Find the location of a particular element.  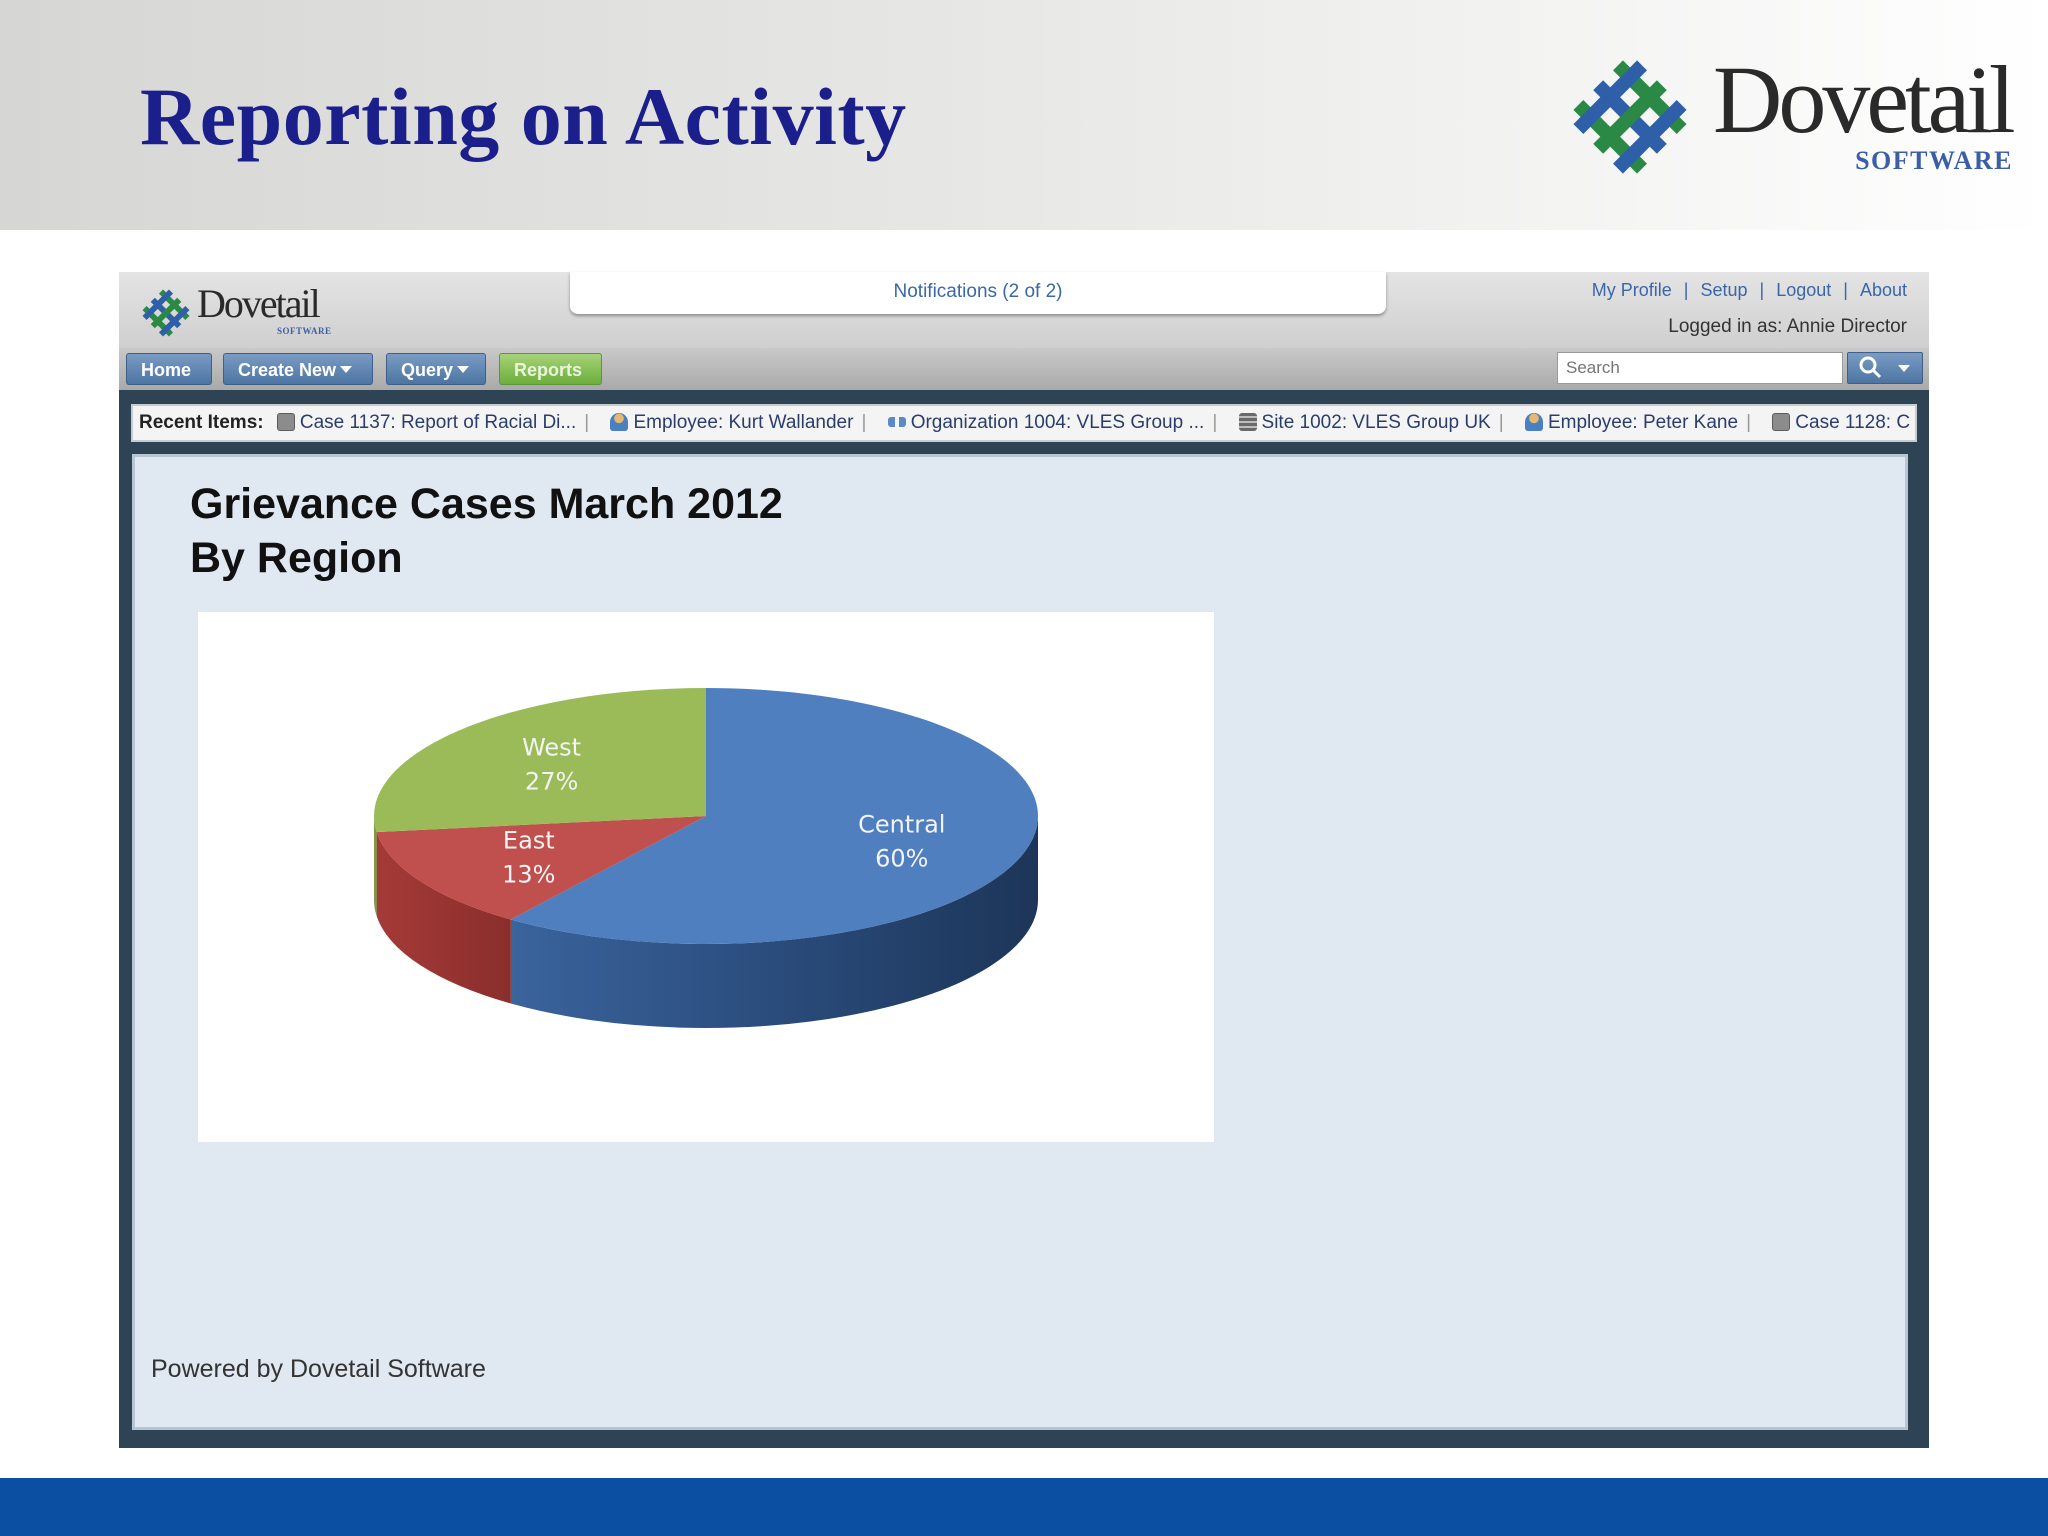

home-label: Home is located at coordinates (166, 370).